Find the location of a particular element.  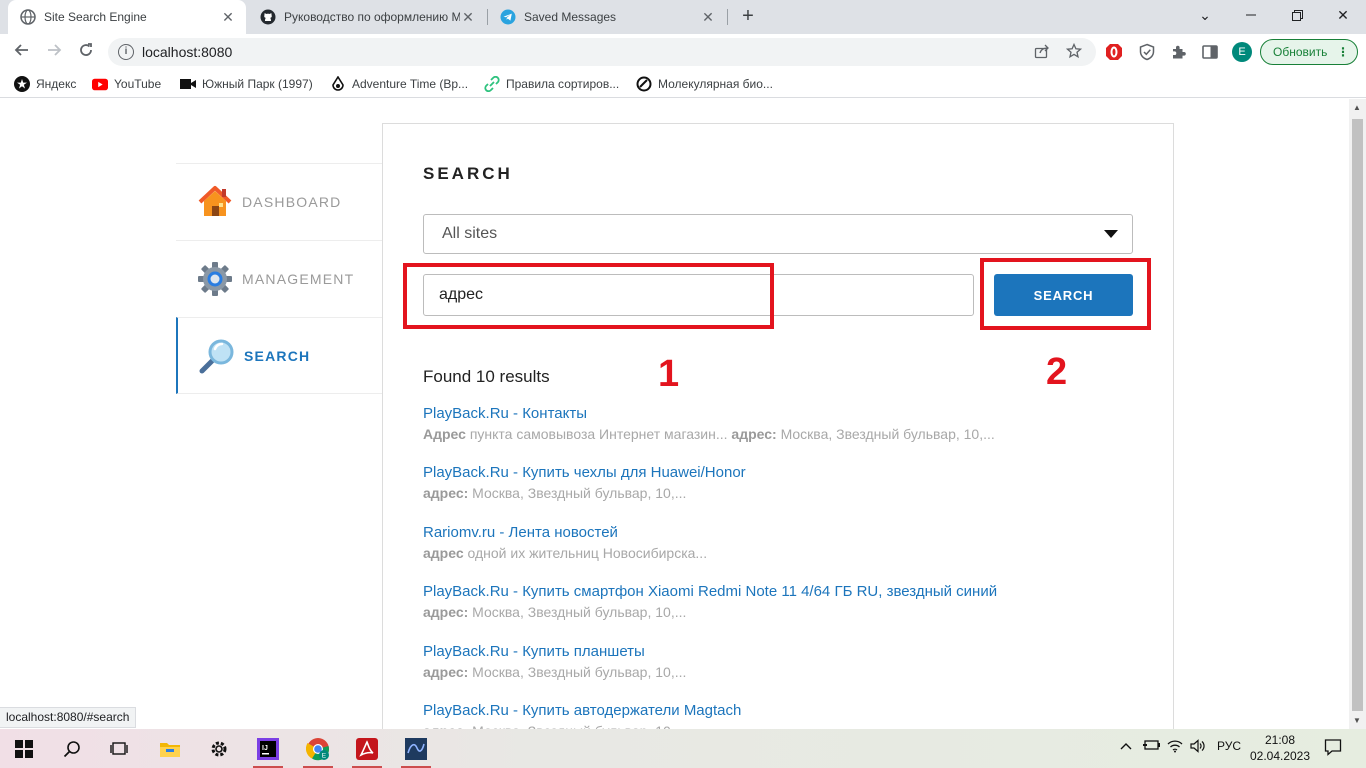

shield-icon is located at coordinates (1147, 52).